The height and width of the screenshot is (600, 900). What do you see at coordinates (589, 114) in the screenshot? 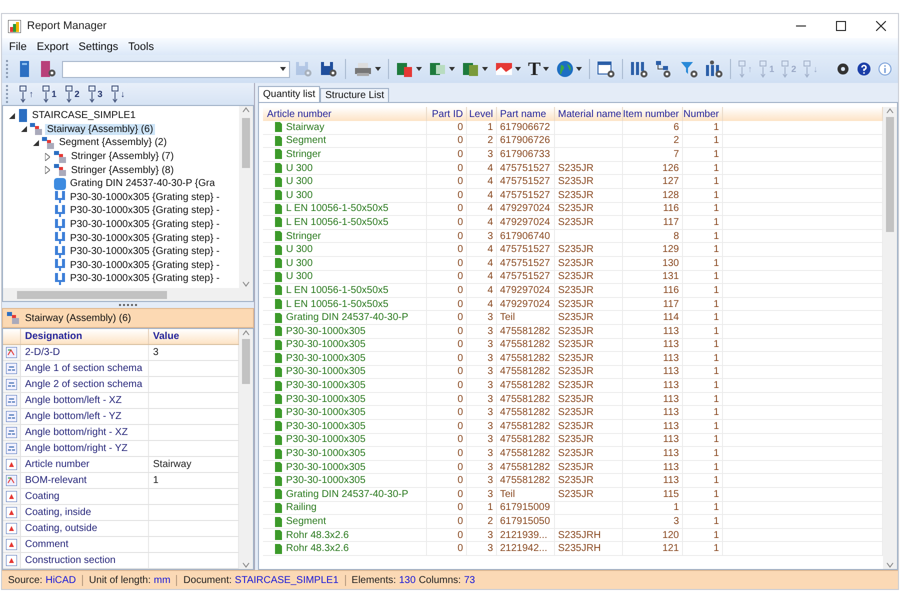
I see `column-header: Material name` at bounding box center [589, 114].